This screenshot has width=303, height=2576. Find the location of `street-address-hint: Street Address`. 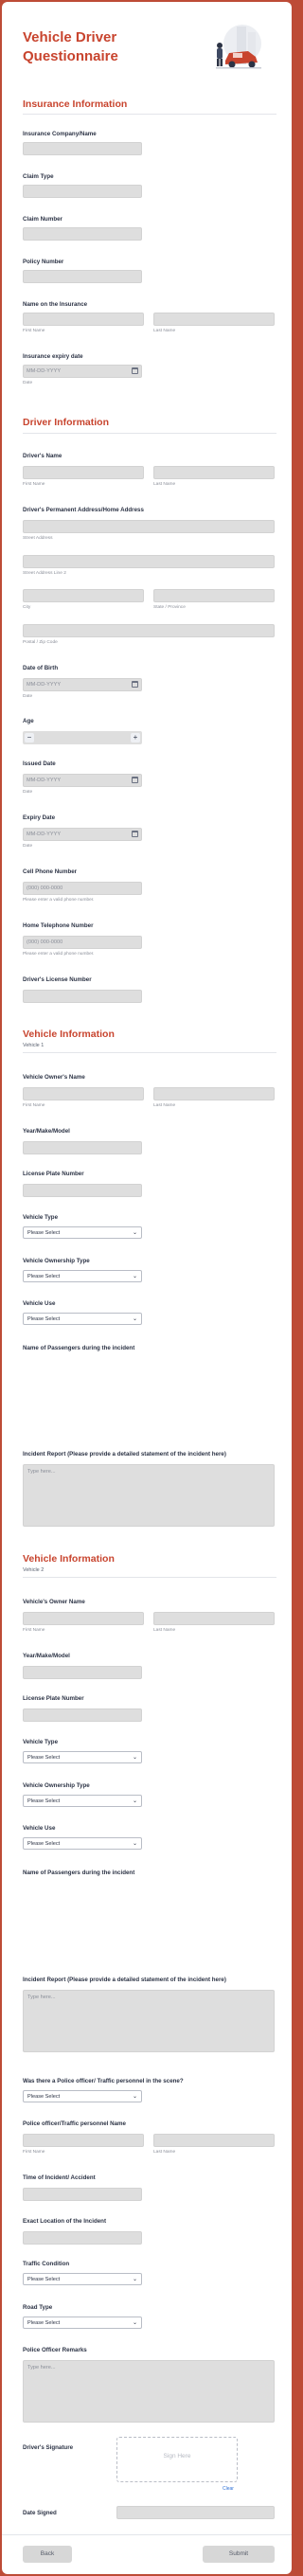

street-address-hint: Street Address is located at coordinates (38, 538).